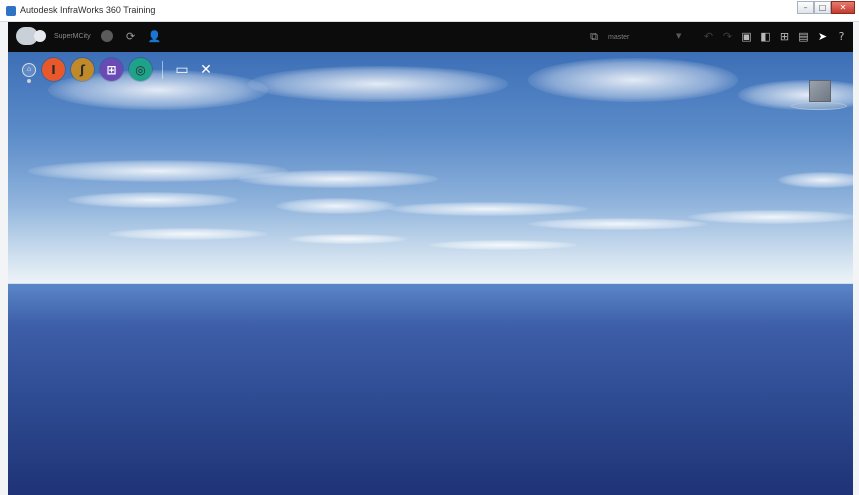  I want to click on viewcube, so click(821, 94).